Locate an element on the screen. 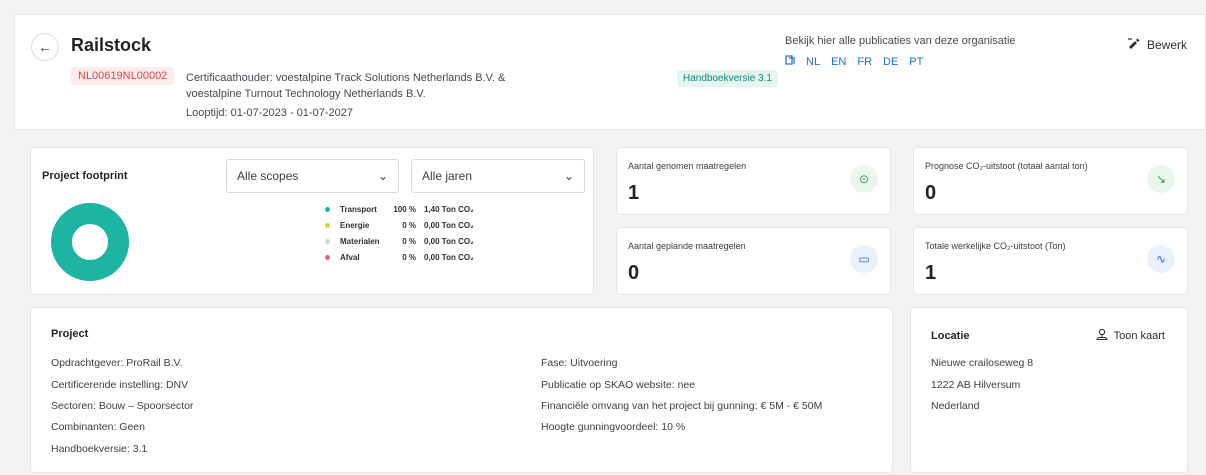  footprint-donut-chart is located at coordinates (90, 242).